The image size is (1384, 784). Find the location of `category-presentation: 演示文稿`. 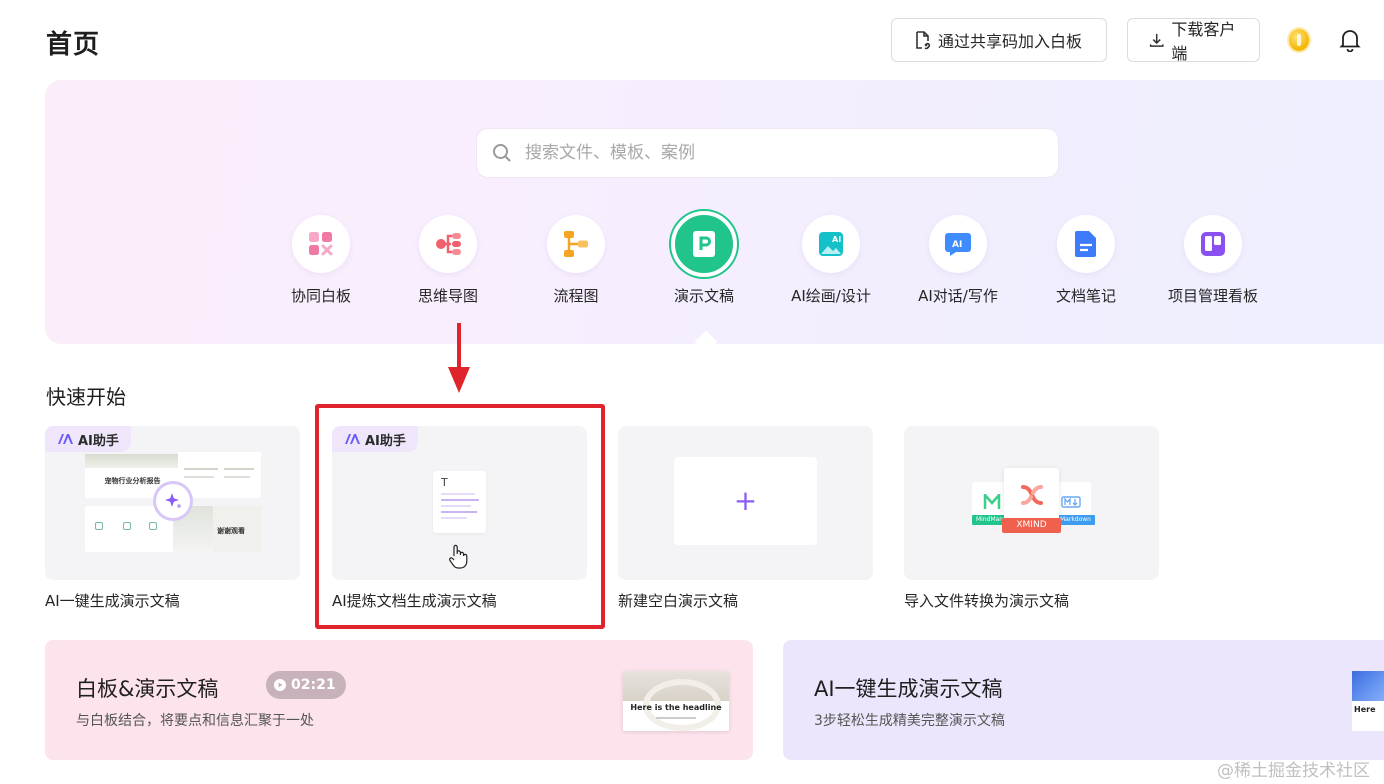

category-presentation: 演示文稿 is located at coordinates (704, 258).